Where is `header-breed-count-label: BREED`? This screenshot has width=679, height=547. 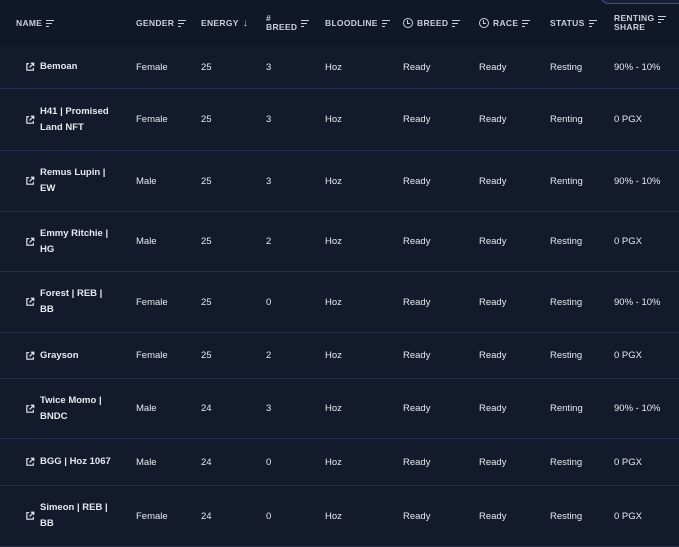
header-breed-count-label: BREED is located at coordinates (282, 27).